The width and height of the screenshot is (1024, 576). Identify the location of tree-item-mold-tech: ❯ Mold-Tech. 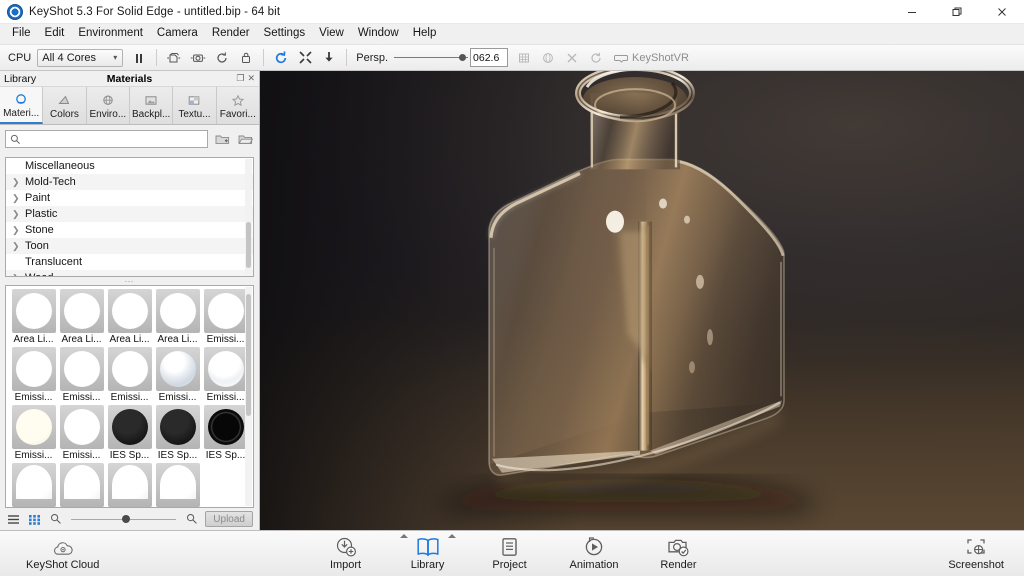
(129, 182).